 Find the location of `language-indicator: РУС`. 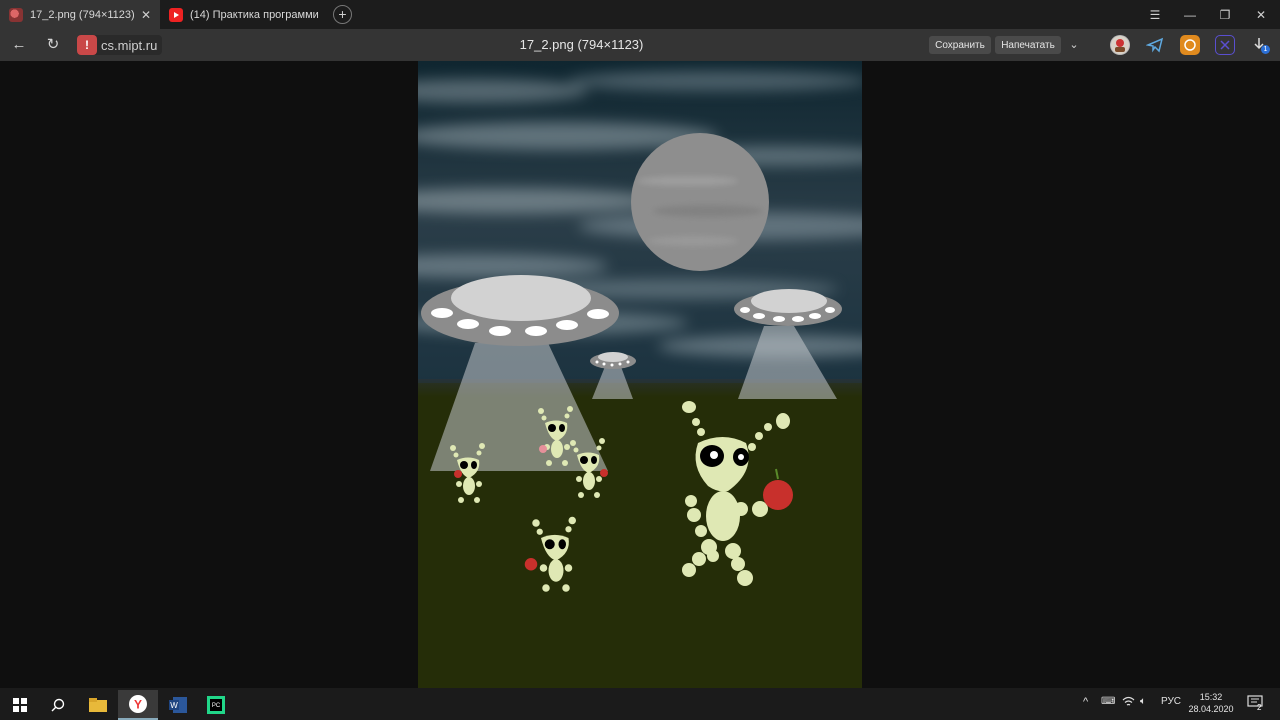

language-indicator: РУС is located at coordinates (1171, 701).